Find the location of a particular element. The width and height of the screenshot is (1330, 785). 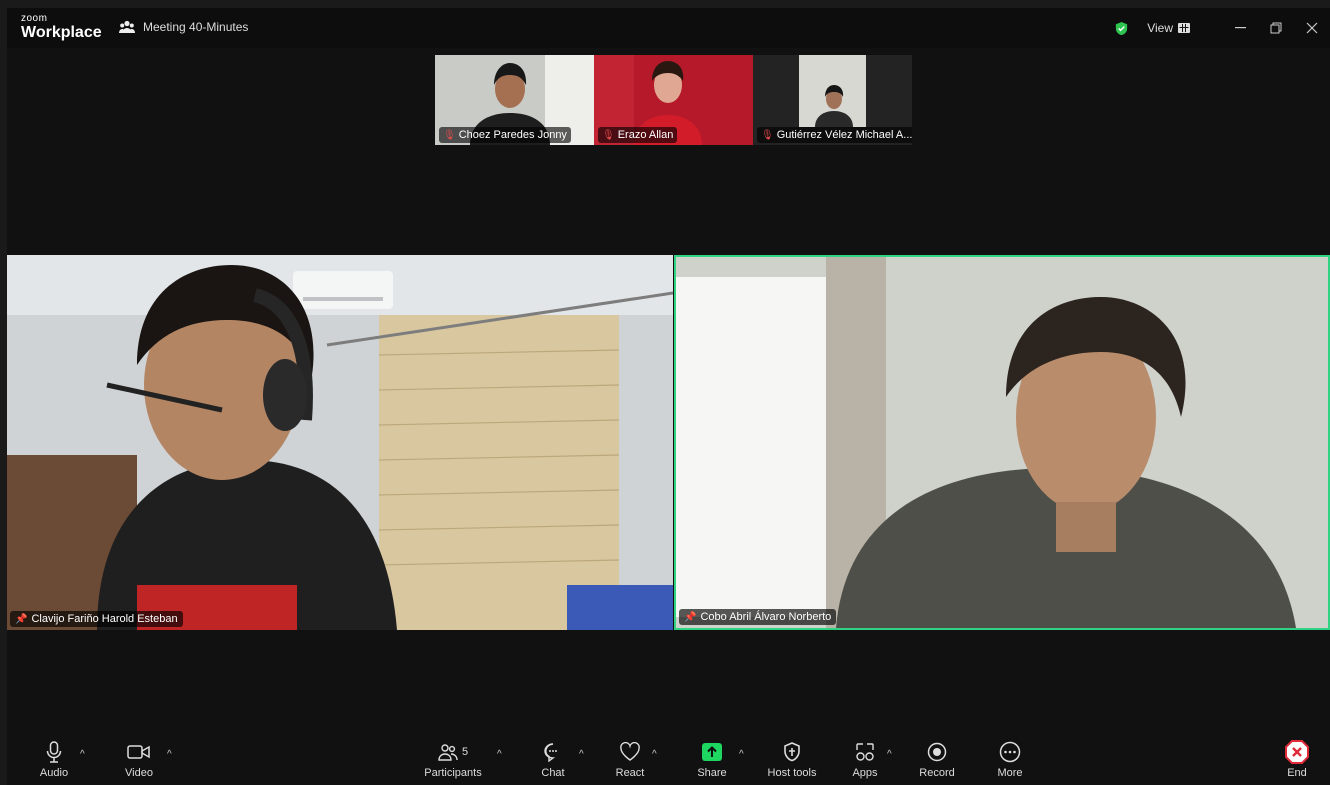

react-options-caret-icon: ^ is located at coordinates (654, 754).